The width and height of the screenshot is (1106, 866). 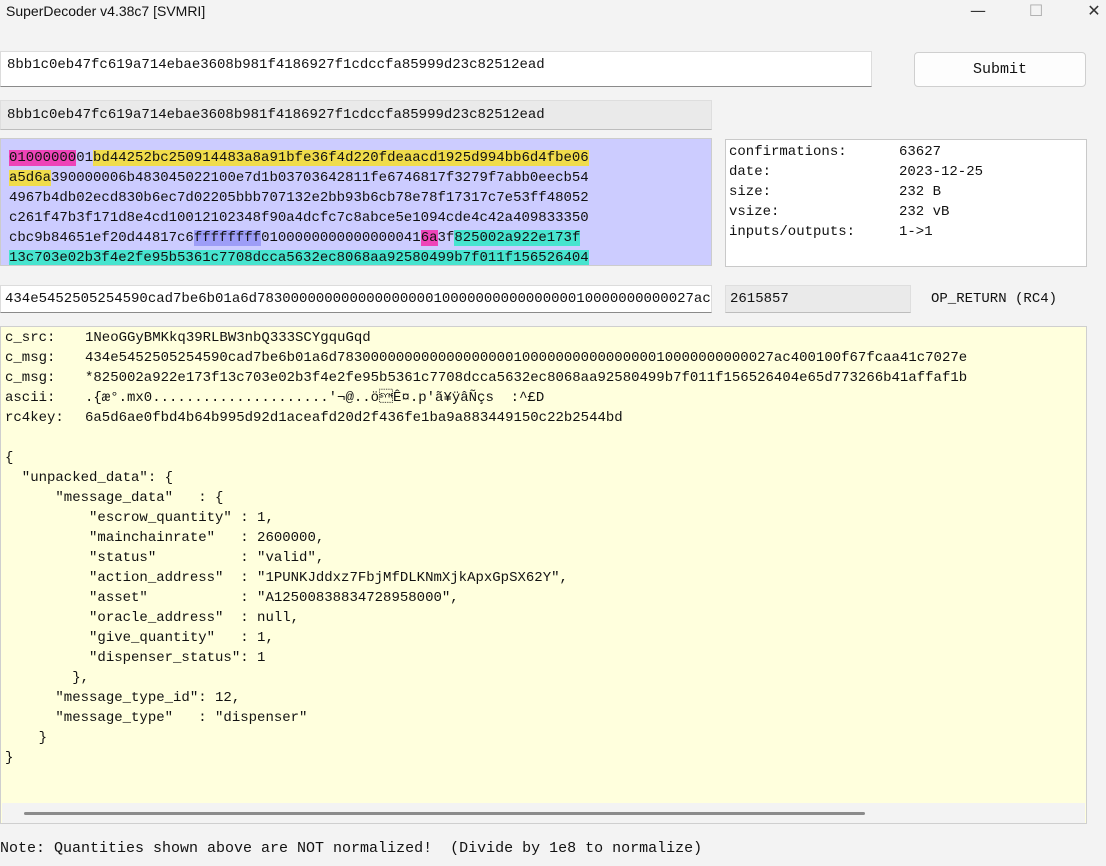 What do you see at coordinates (139, 518) in the screenshot?
I see `json-line: "escrow_quantity" : 1,` at bounding box center [139, 518].